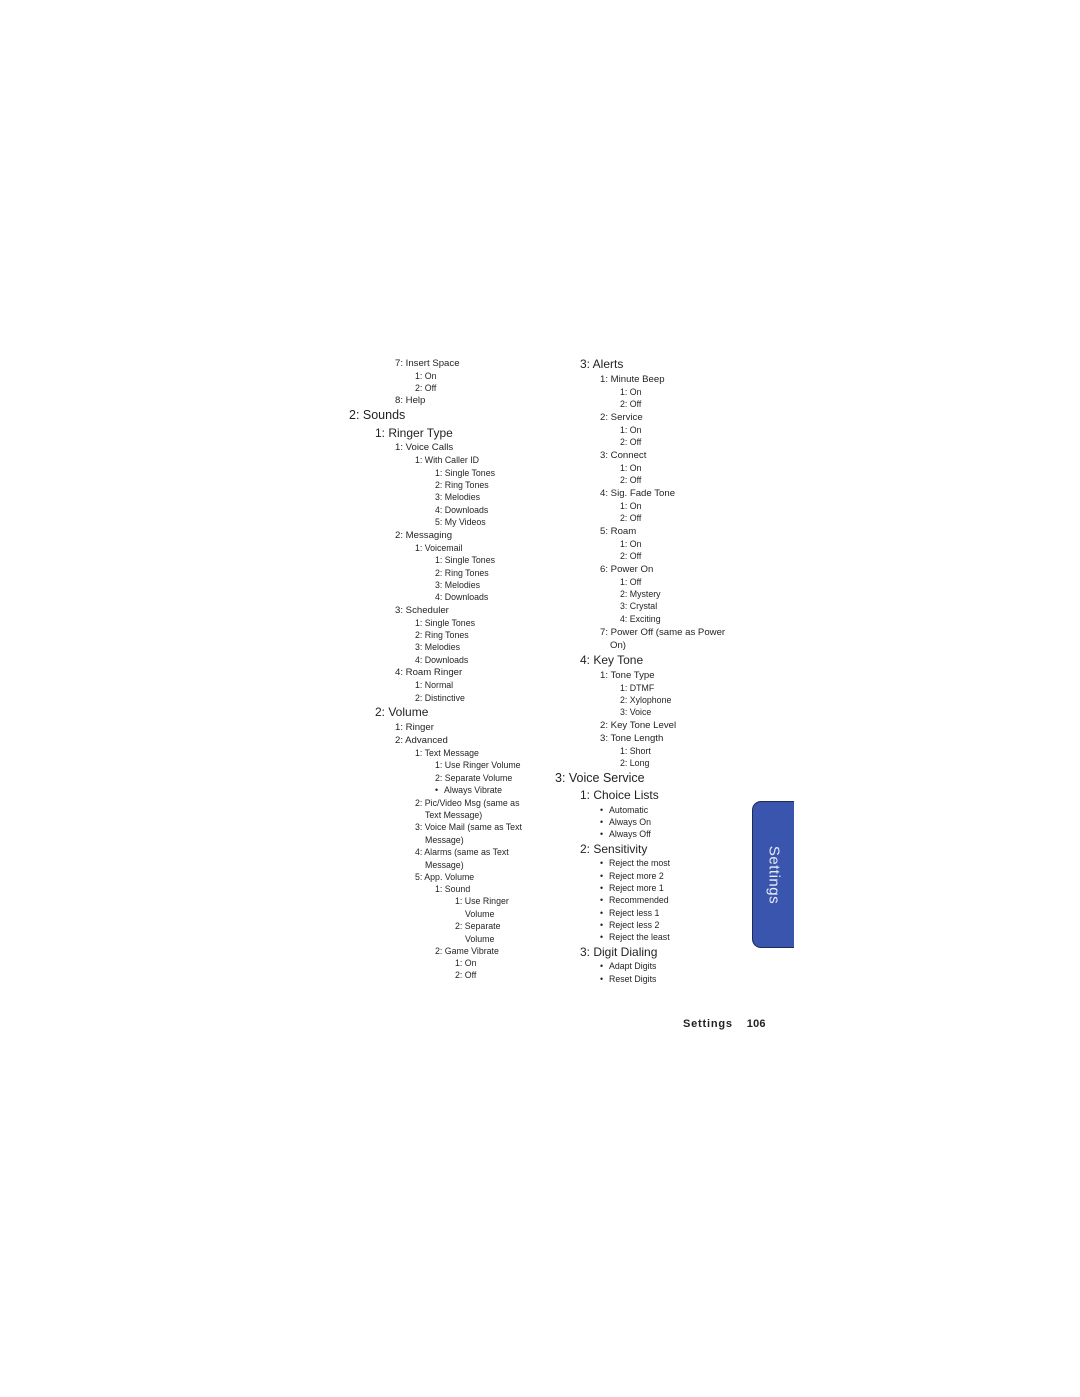 The height and width of the screenshot is (1397, 1080). Describe the element at coordinates (442, 660) in the screenshot. I see `menu-item-level-3: 4: Downloads` at that location.